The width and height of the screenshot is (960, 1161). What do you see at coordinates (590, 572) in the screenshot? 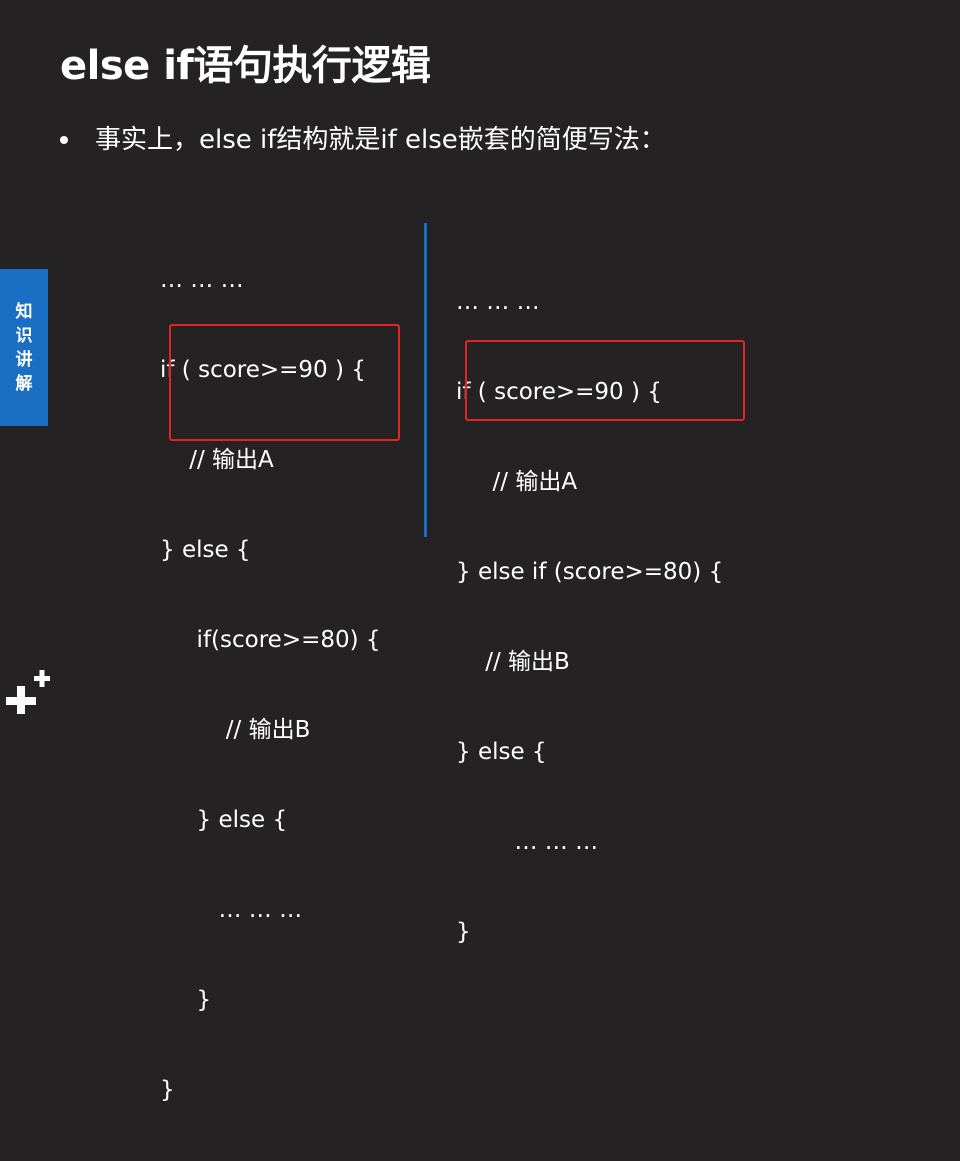
I see `code-line: } else if (score>=80) {` at bounding box center [590, 572].